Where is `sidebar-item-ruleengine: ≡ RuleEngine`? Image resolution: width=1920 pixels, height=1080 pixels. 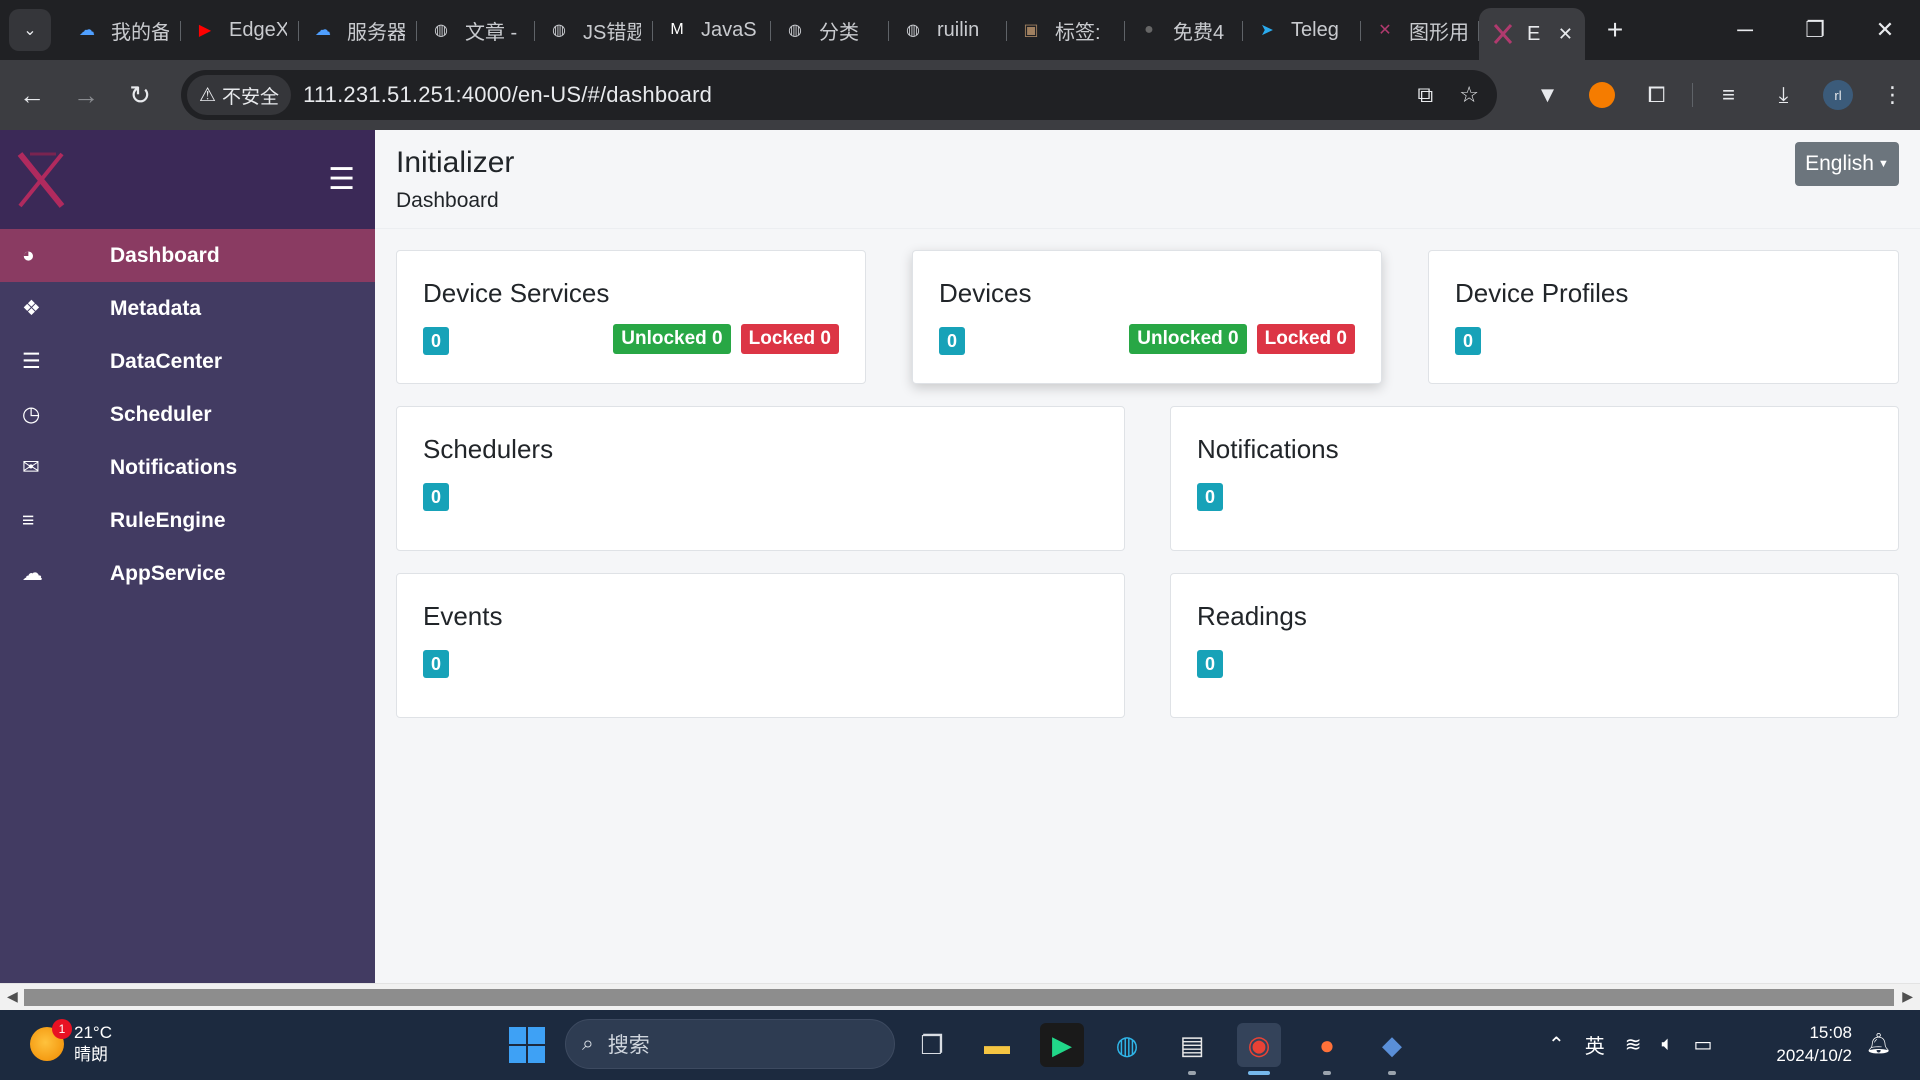 sidebar-item-ruleengine: ≡ RuleEngine is located at coordinates (187, 520).